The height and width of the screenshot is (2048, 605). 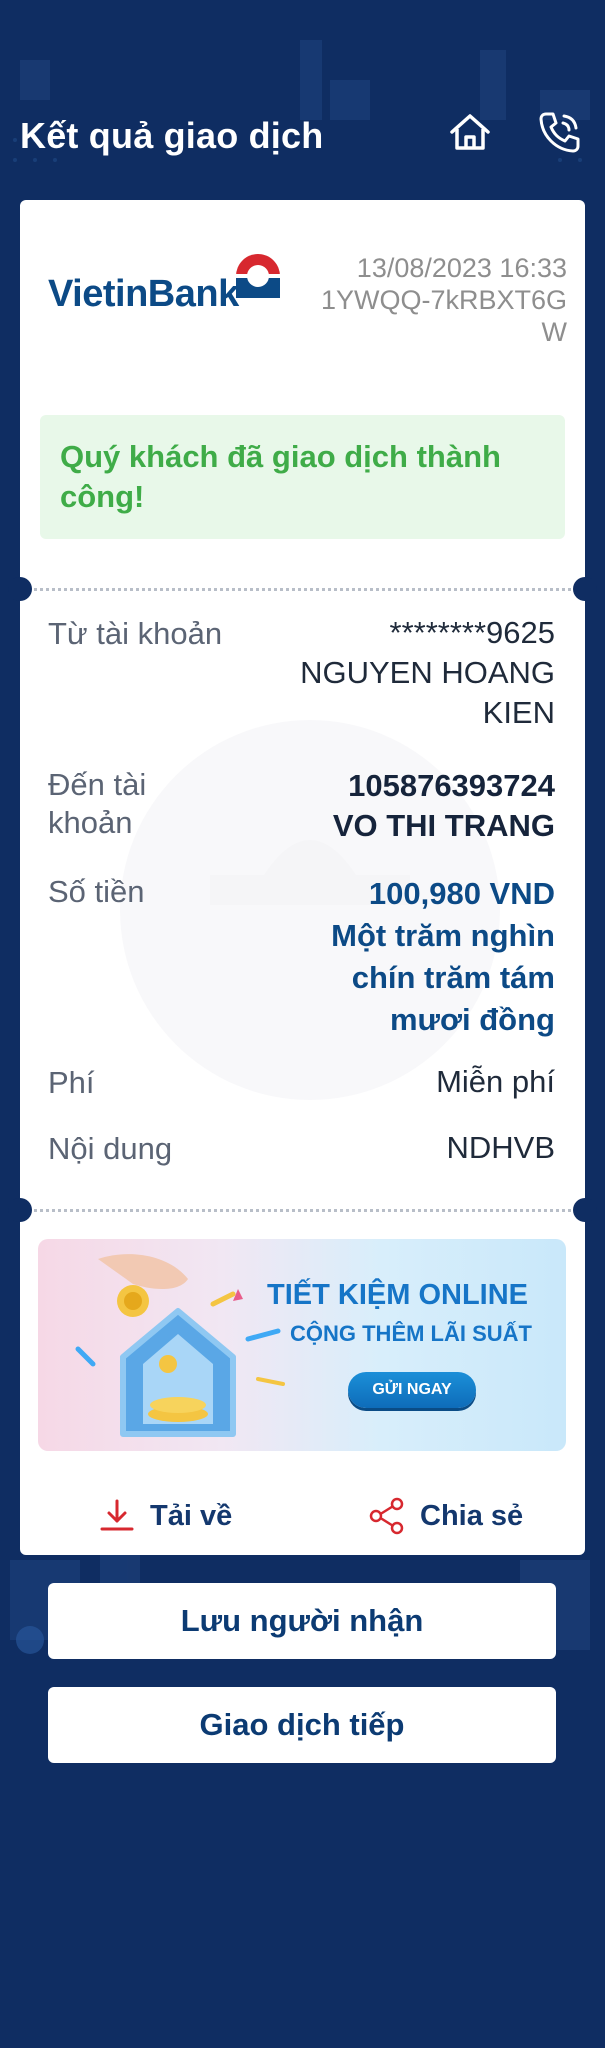 What do you see at coordinates (110, 1148) in the screenshot?
I see `content-label: Nội dung` at bounding box center [110, 1148].